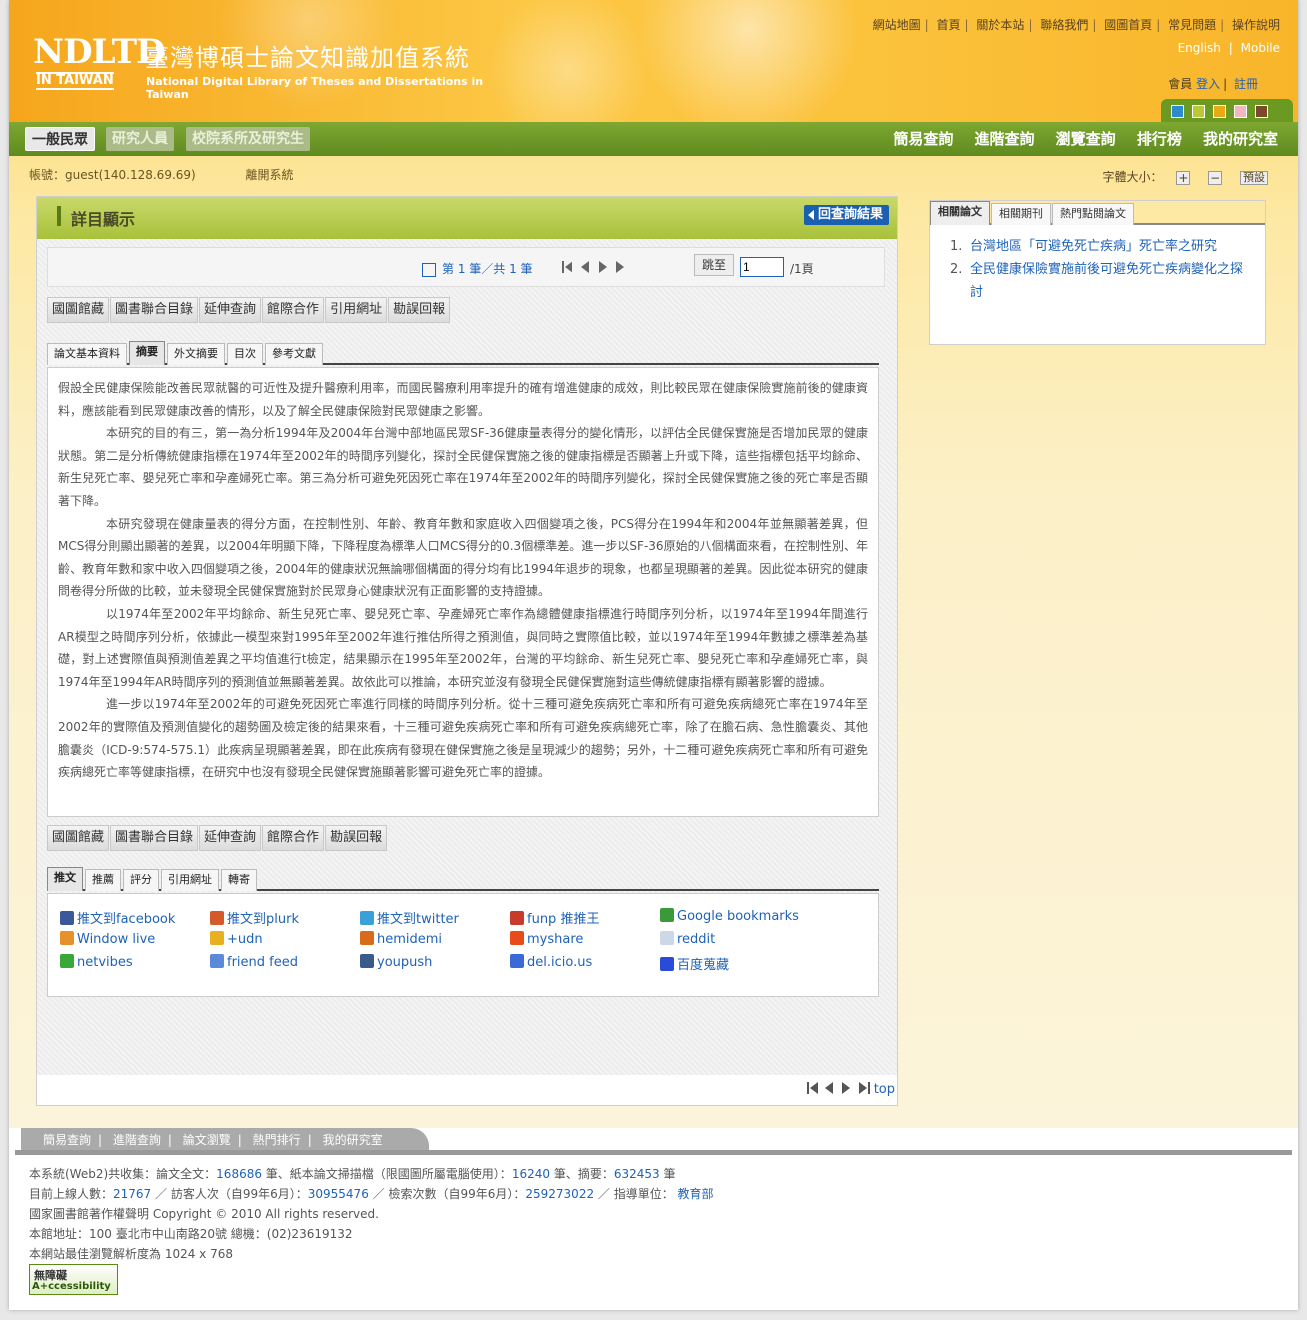  What do you see at coordinates (762, 267) in the screenshot?
I see `jump-page-input` at bounding box center [762, 267].